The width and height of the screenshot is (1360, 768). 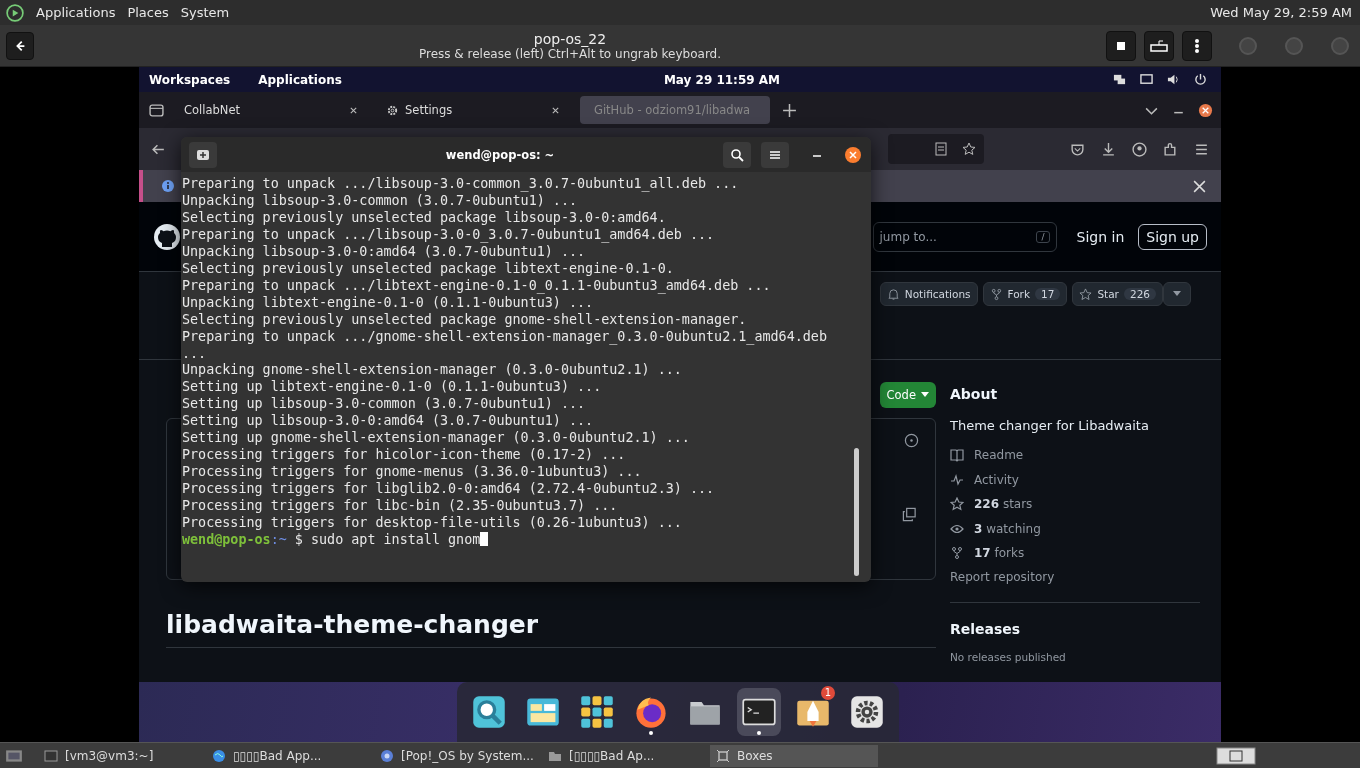 What do you see at coordinates (15, 12) in the screenshot?
I see `gnome-foot-icon` at bounding box center [15, 12].